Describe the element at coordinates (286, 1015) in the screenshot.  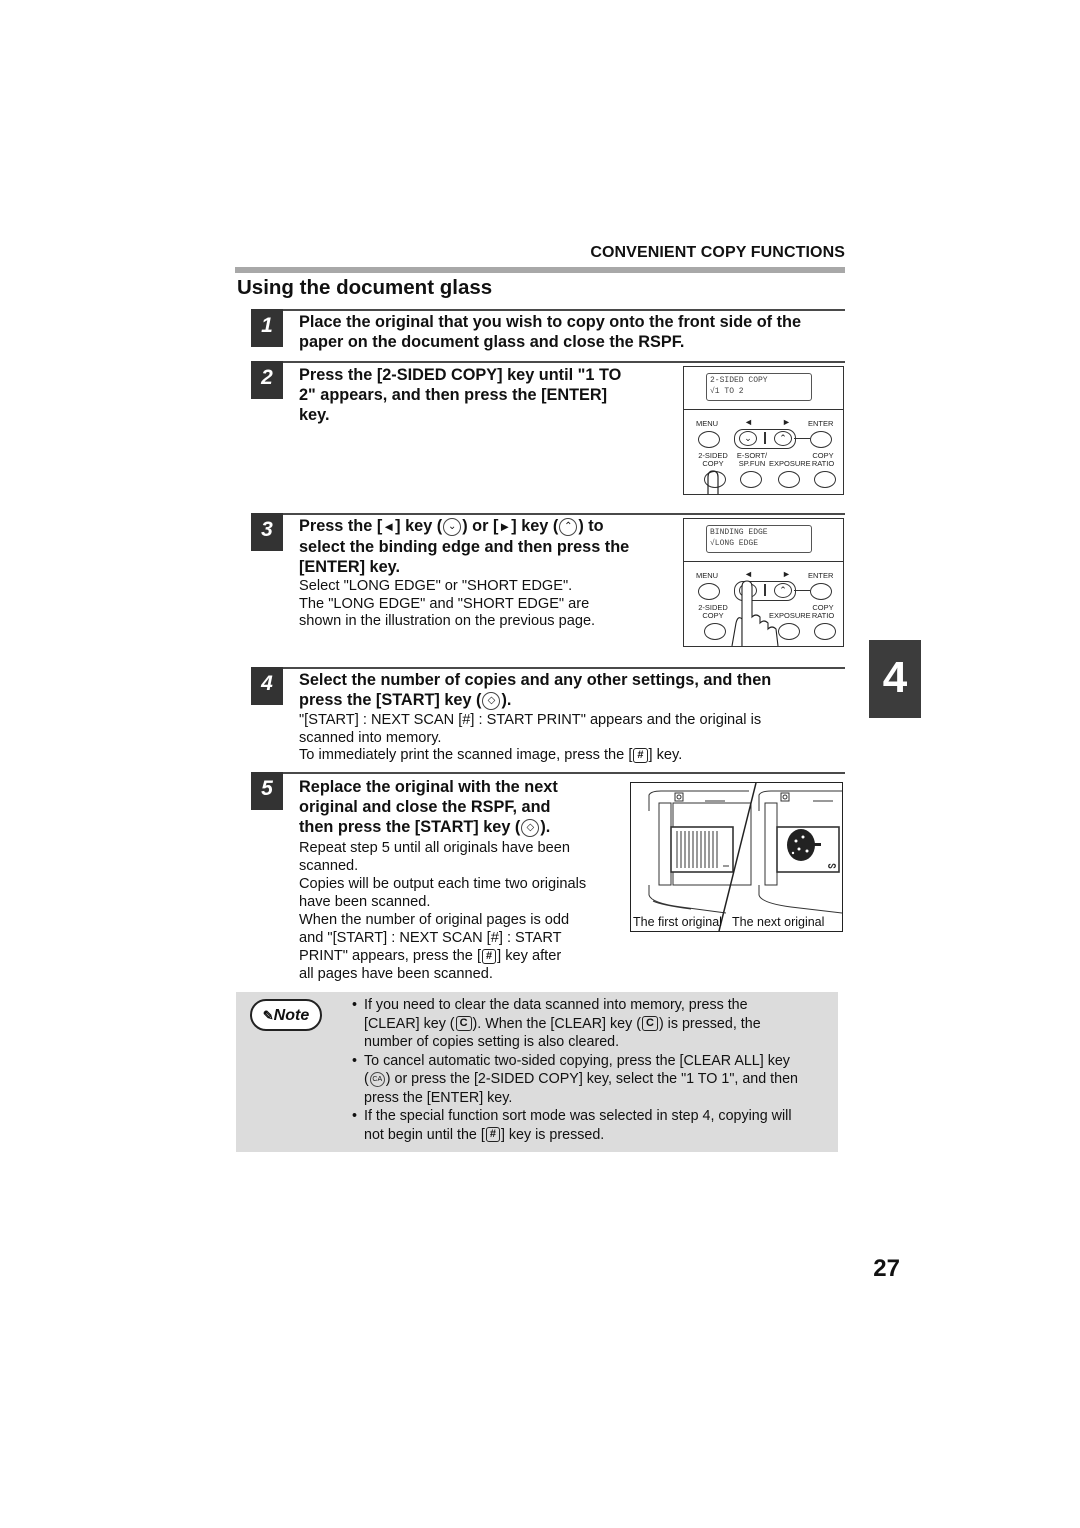
I see `note-badge: ✎Note` at that location.